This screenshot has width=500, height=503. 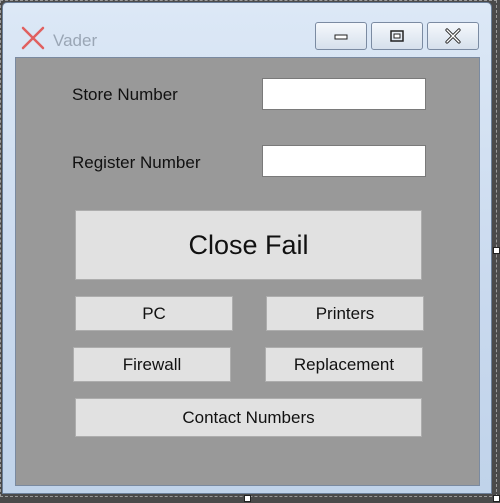 What do you see at coordinates (496, 498) in the screenshot?
I see `resize-handle-corner` at bounding box center [496, 498].